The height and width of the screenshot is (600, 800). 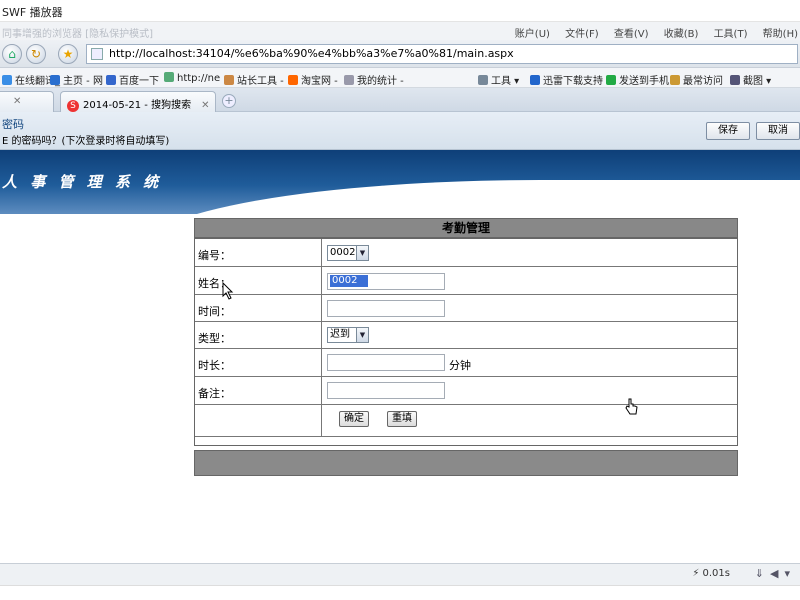 What do you see at coordinates (214, 393) in the screenshot?
I see `remark-label: 备注：` at bounding box center [214, 393].